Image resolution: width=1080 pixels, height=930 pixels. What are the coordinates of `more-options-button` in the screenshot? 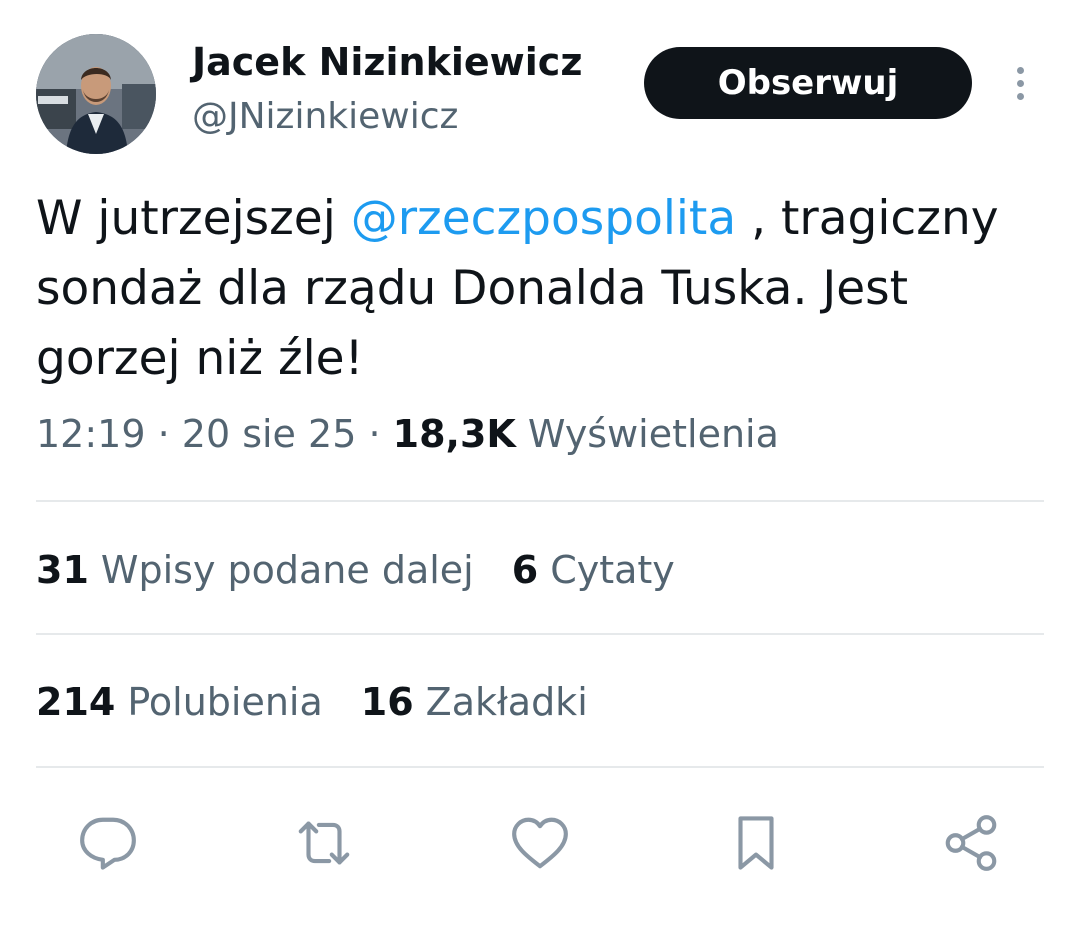 It's located at (1020, 83).